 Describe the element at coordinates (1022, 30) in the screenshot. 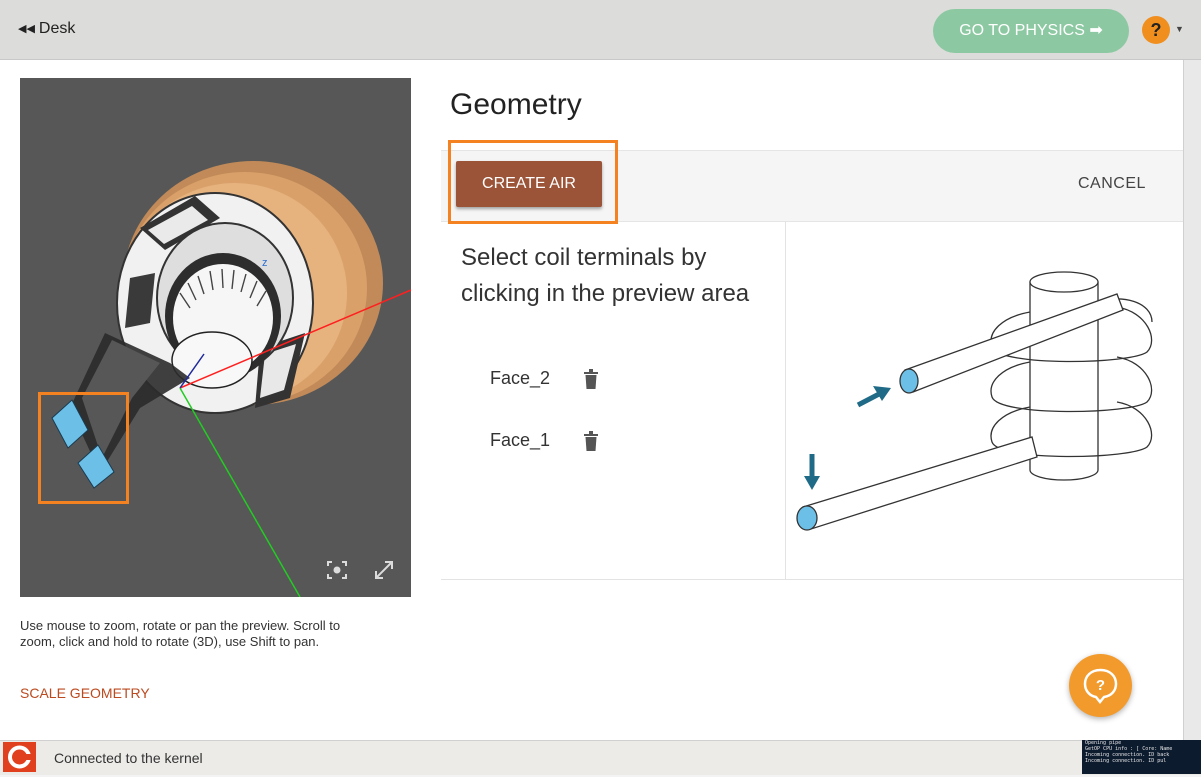

I see `go-to-physics-label: GO TO PHYSICS` at that location.